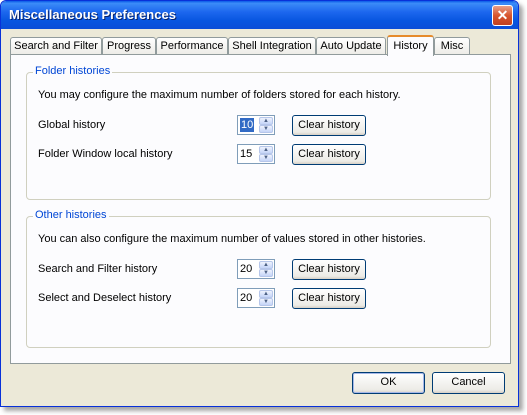 Image resolution: width=527 pixels, height=415 pixels. Describe the element at coordinates (329, 125) in the screenshot. I see `clear-global-history-button: Clear history` at that location.